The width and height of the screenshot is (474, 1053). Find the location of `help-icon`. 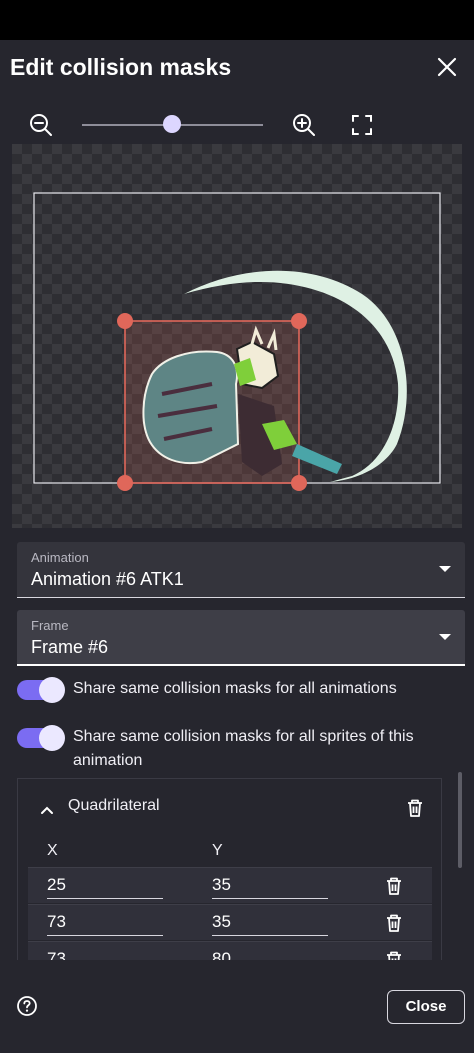

help-icon is located at coordinates (27, 1006).